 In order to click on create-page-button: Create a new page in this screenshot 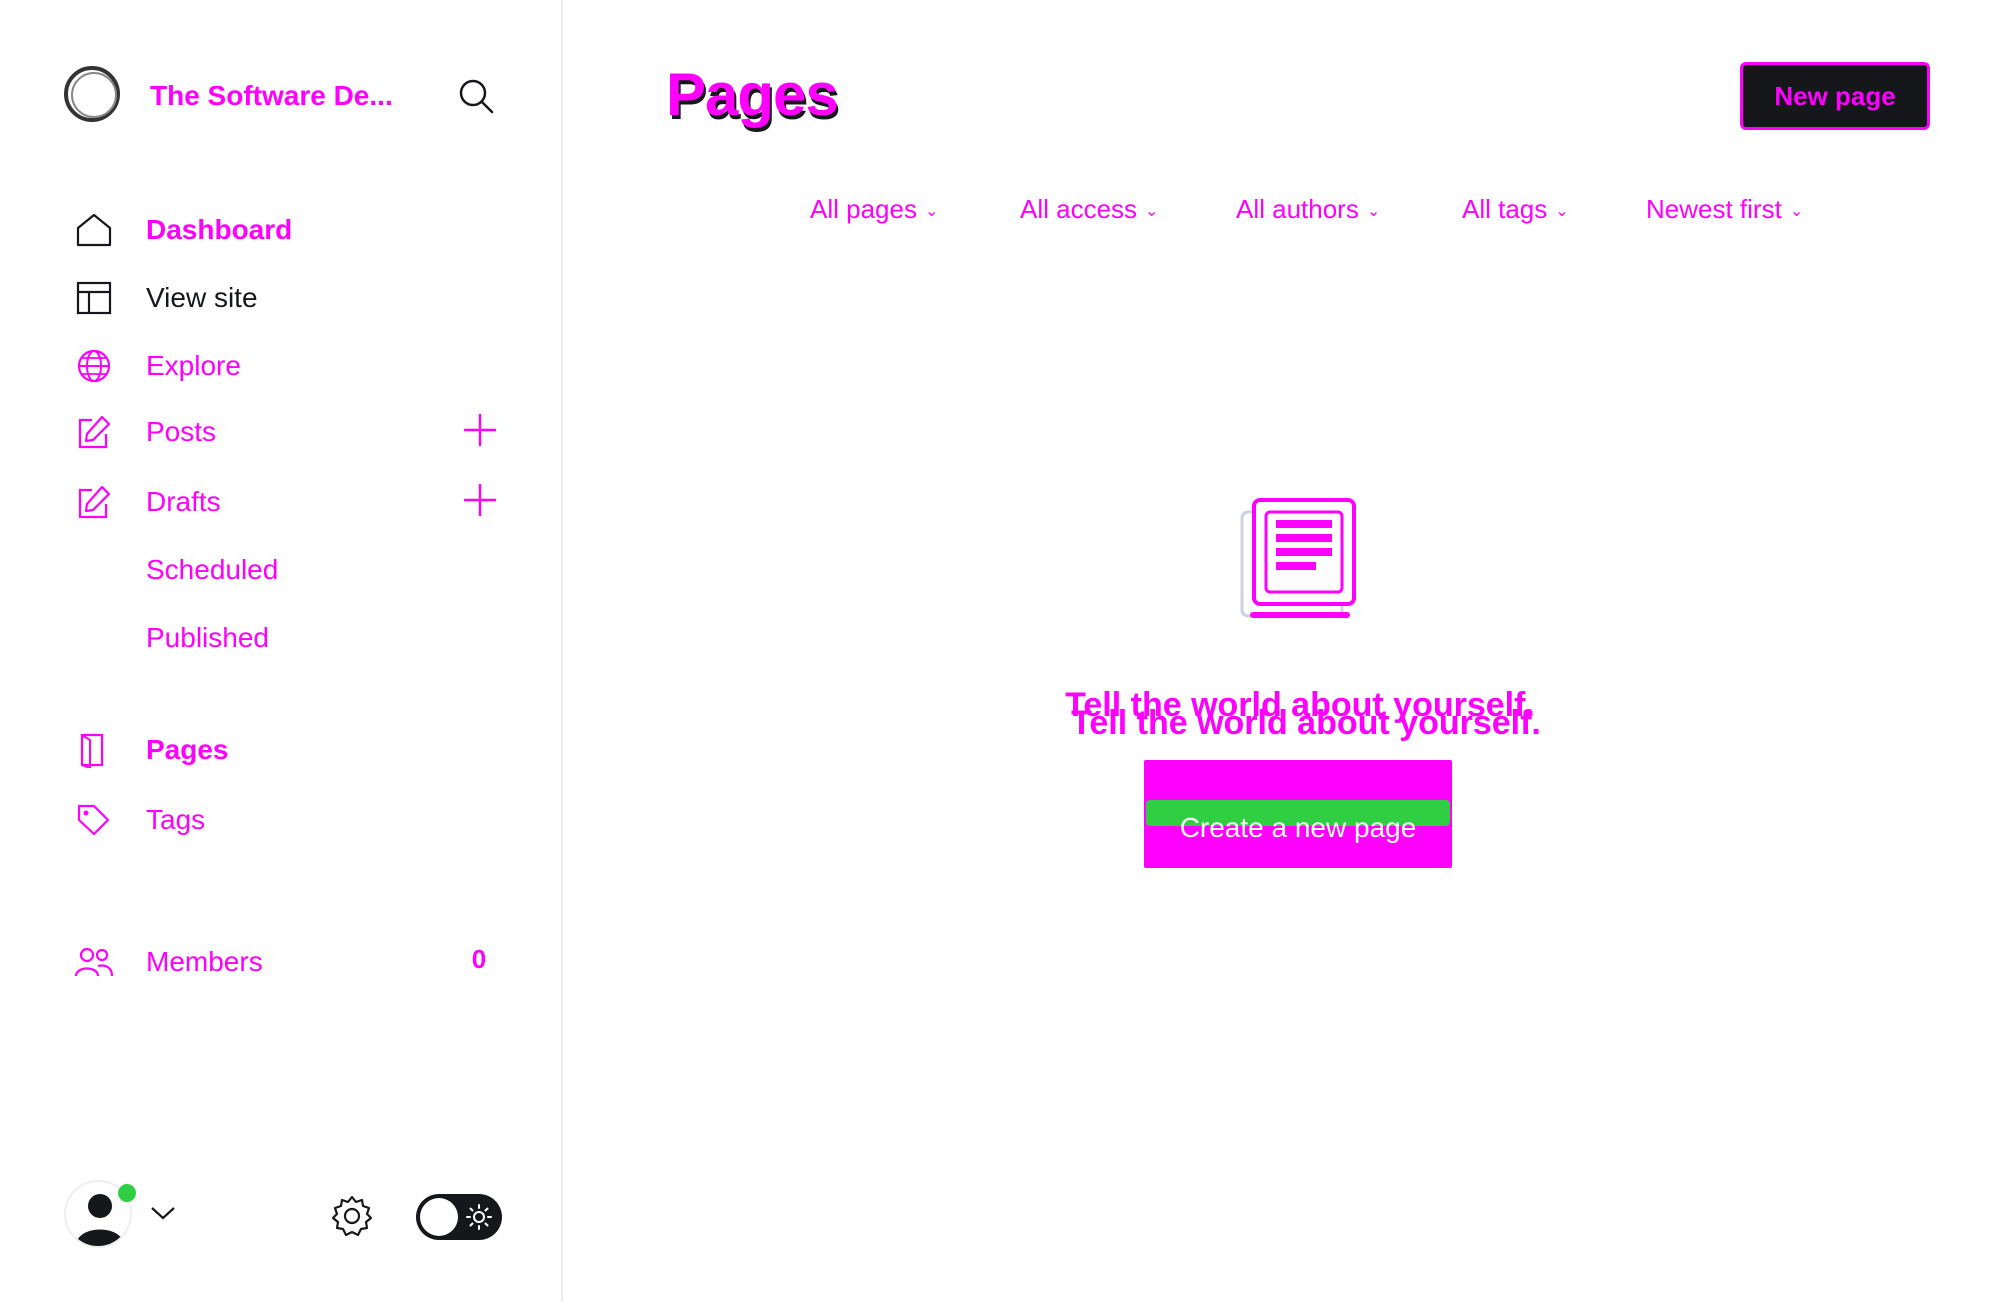, I will do `click(1298, 814)`.